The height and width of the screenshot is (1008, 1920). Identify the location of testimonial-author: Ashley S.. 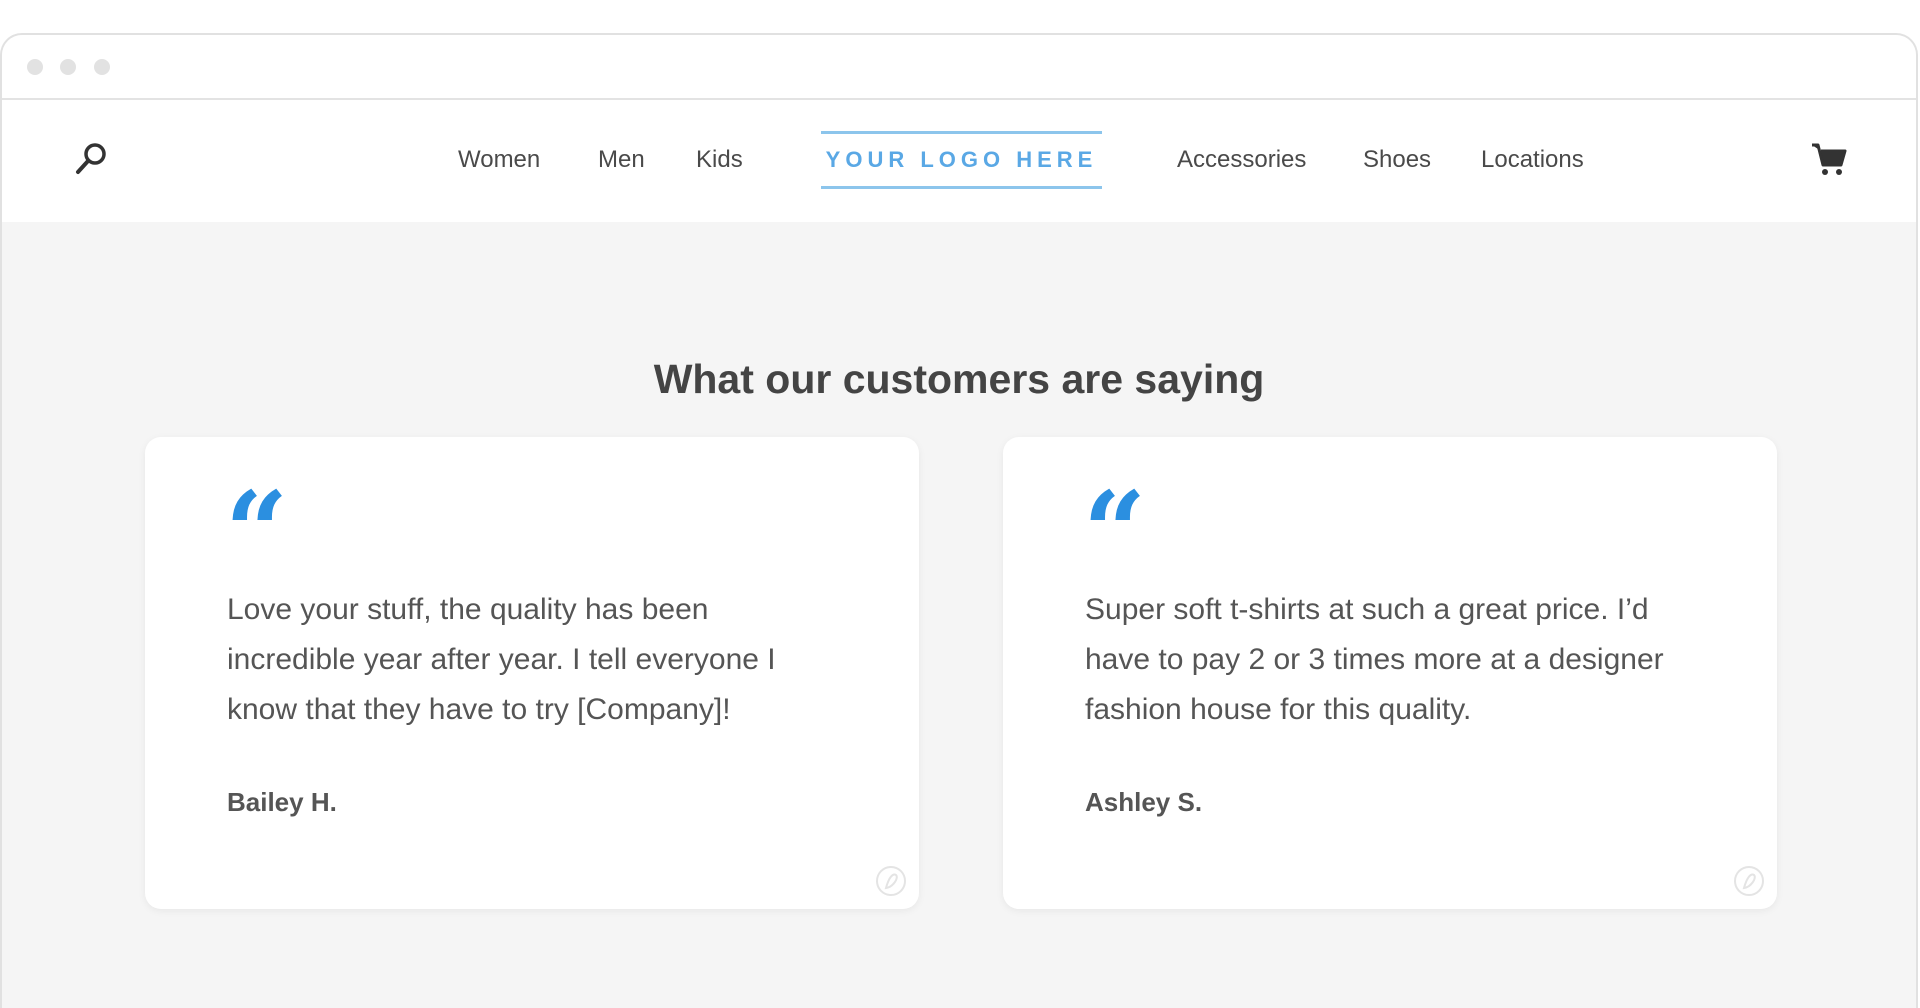
(1144, 802).